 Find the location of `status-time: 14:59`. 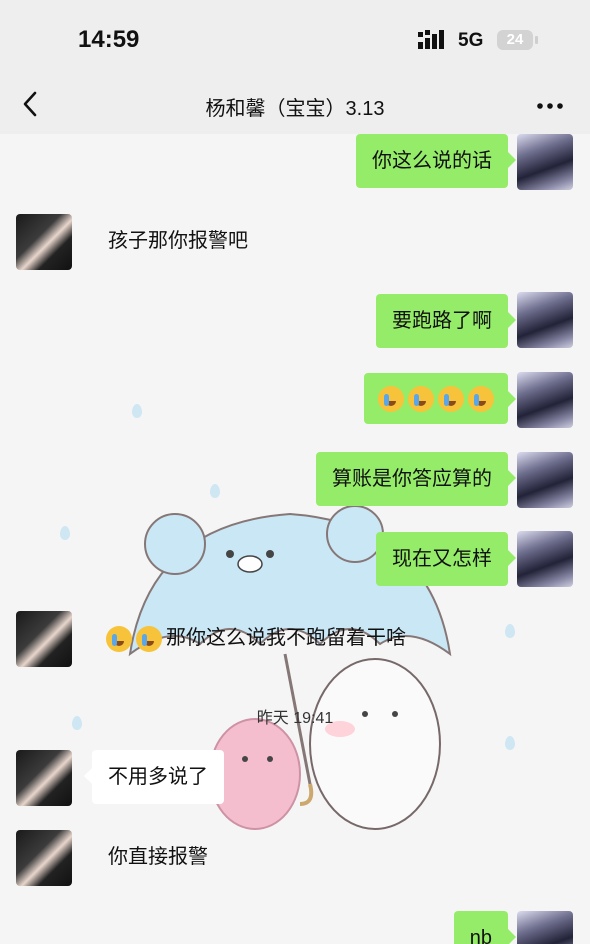

status-time: 14:59 is located at coordinates (109, 39).